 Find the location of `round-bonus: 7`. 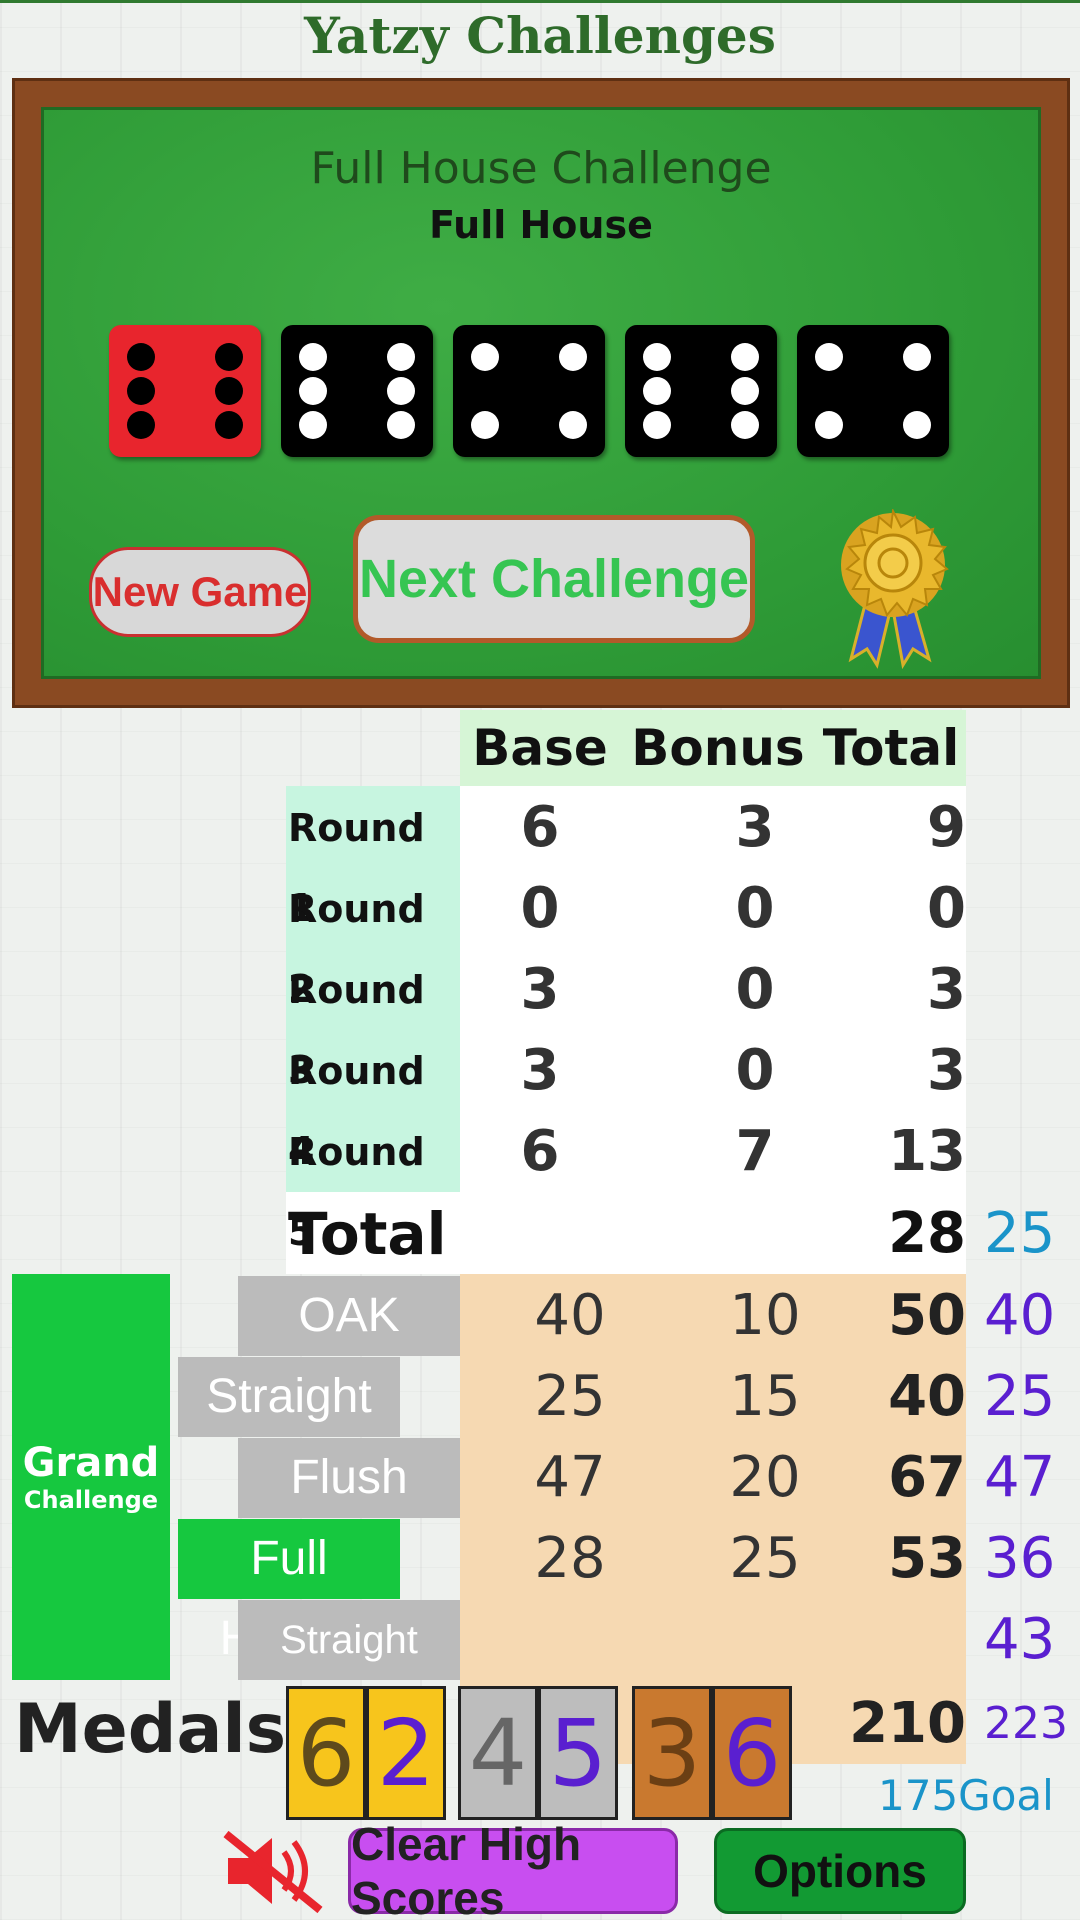

round-bonus: 7 is located at coordinates (755, 1151).